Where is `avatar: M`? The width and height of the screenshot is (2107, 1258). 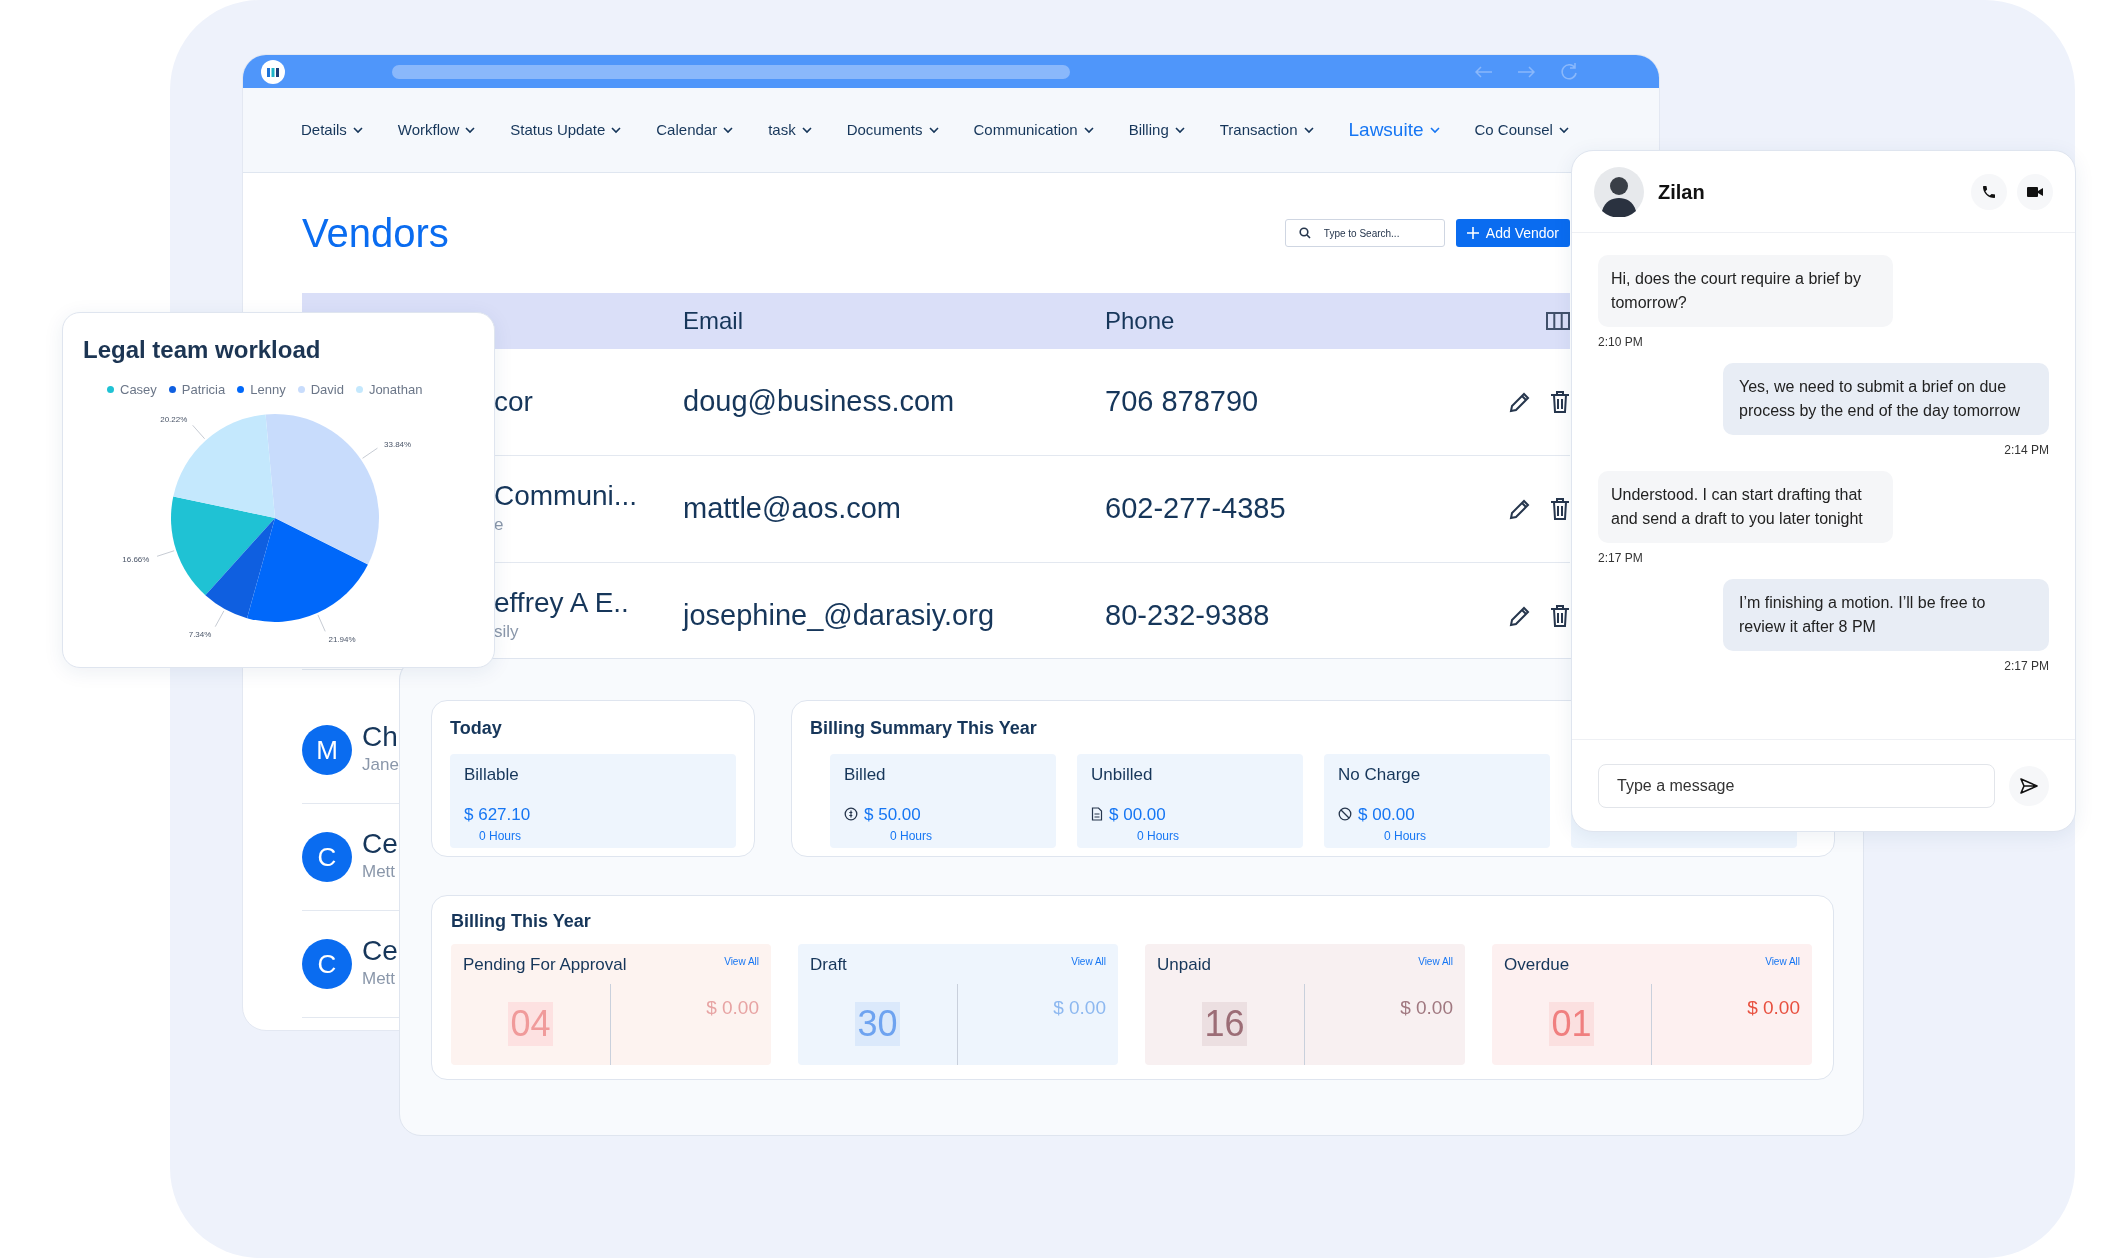 avatar: M is located at coordinates (327, 750).